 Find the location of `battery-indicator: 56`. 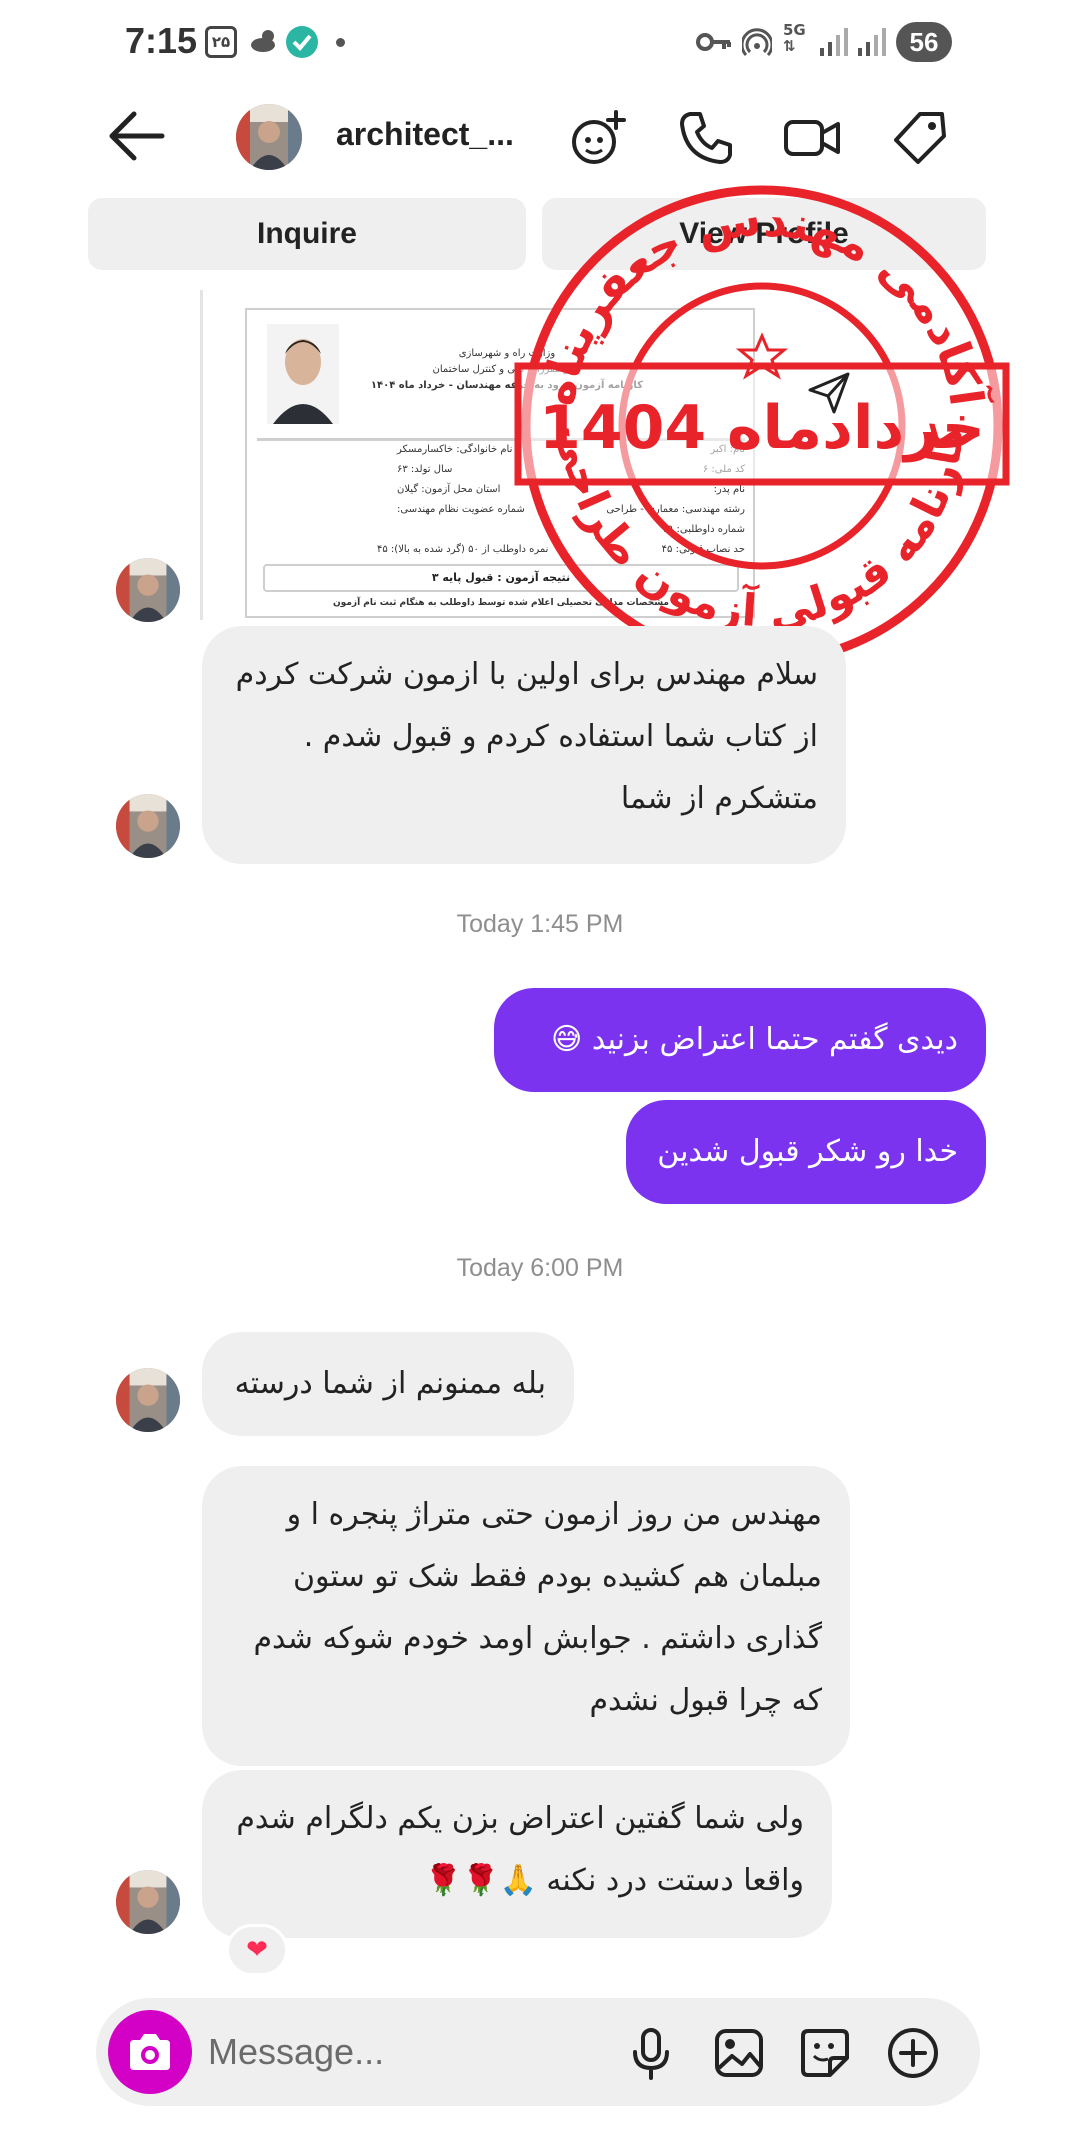

battery-indicator: 56 is located at coordinates (924, 42).